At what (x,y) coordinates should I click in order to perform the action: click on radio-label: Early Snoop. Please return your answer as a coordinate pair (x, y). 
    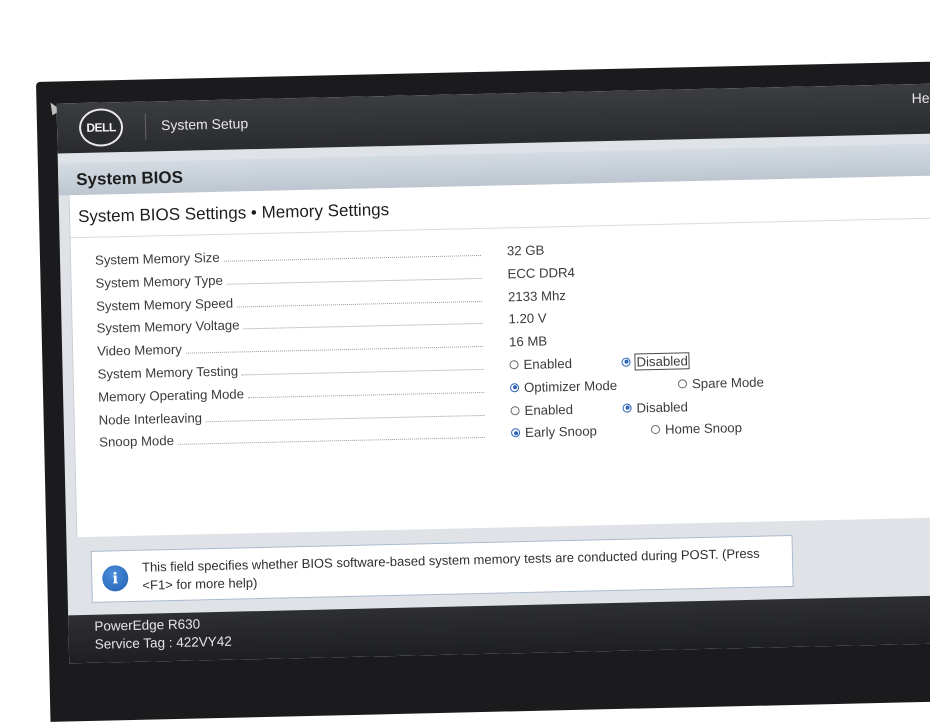
    Looking at the image, I should click on (561, 432).